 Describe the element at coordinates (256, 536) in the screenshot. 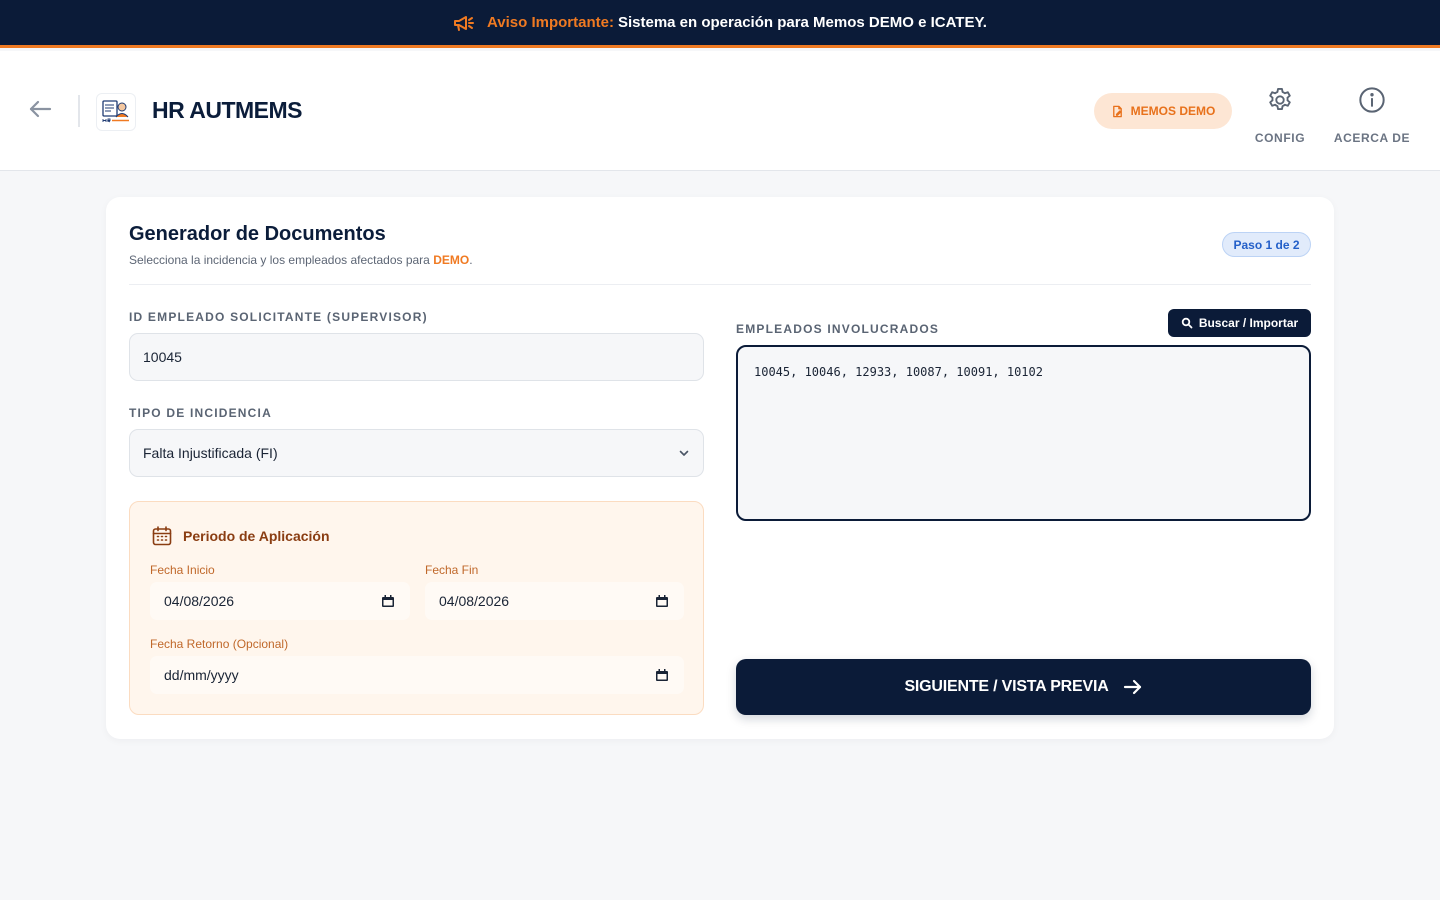

I see `period-title: Periodo de Aplicación` at that location.